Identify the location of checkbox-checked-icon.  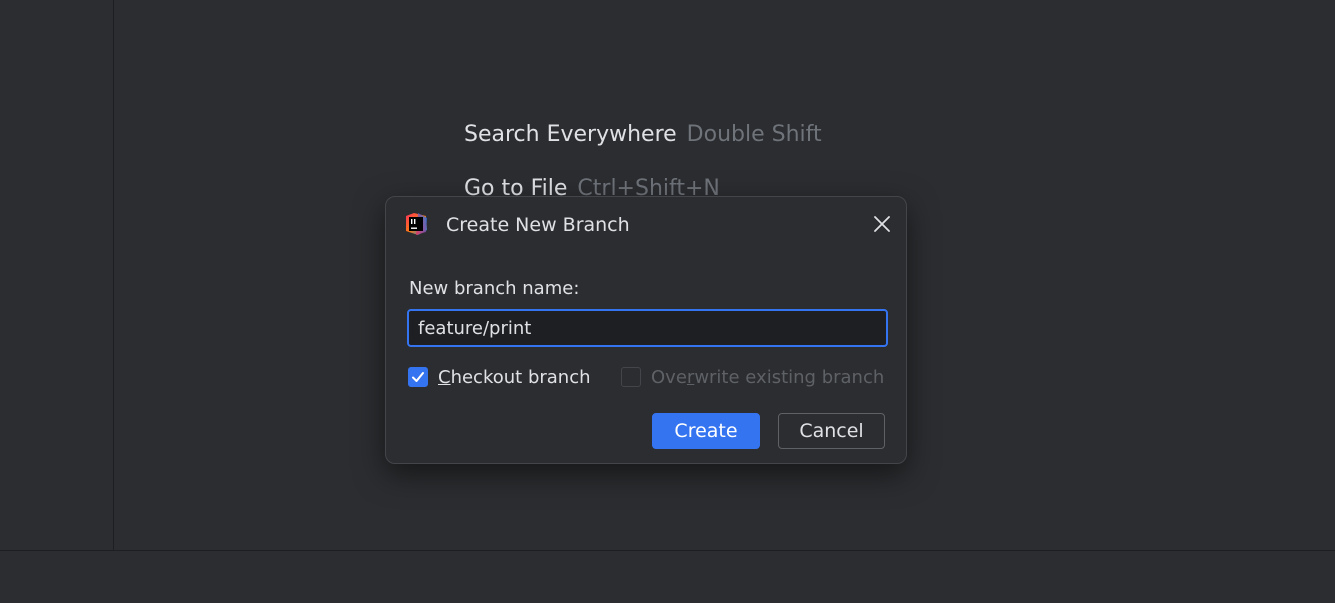
(418, 377).